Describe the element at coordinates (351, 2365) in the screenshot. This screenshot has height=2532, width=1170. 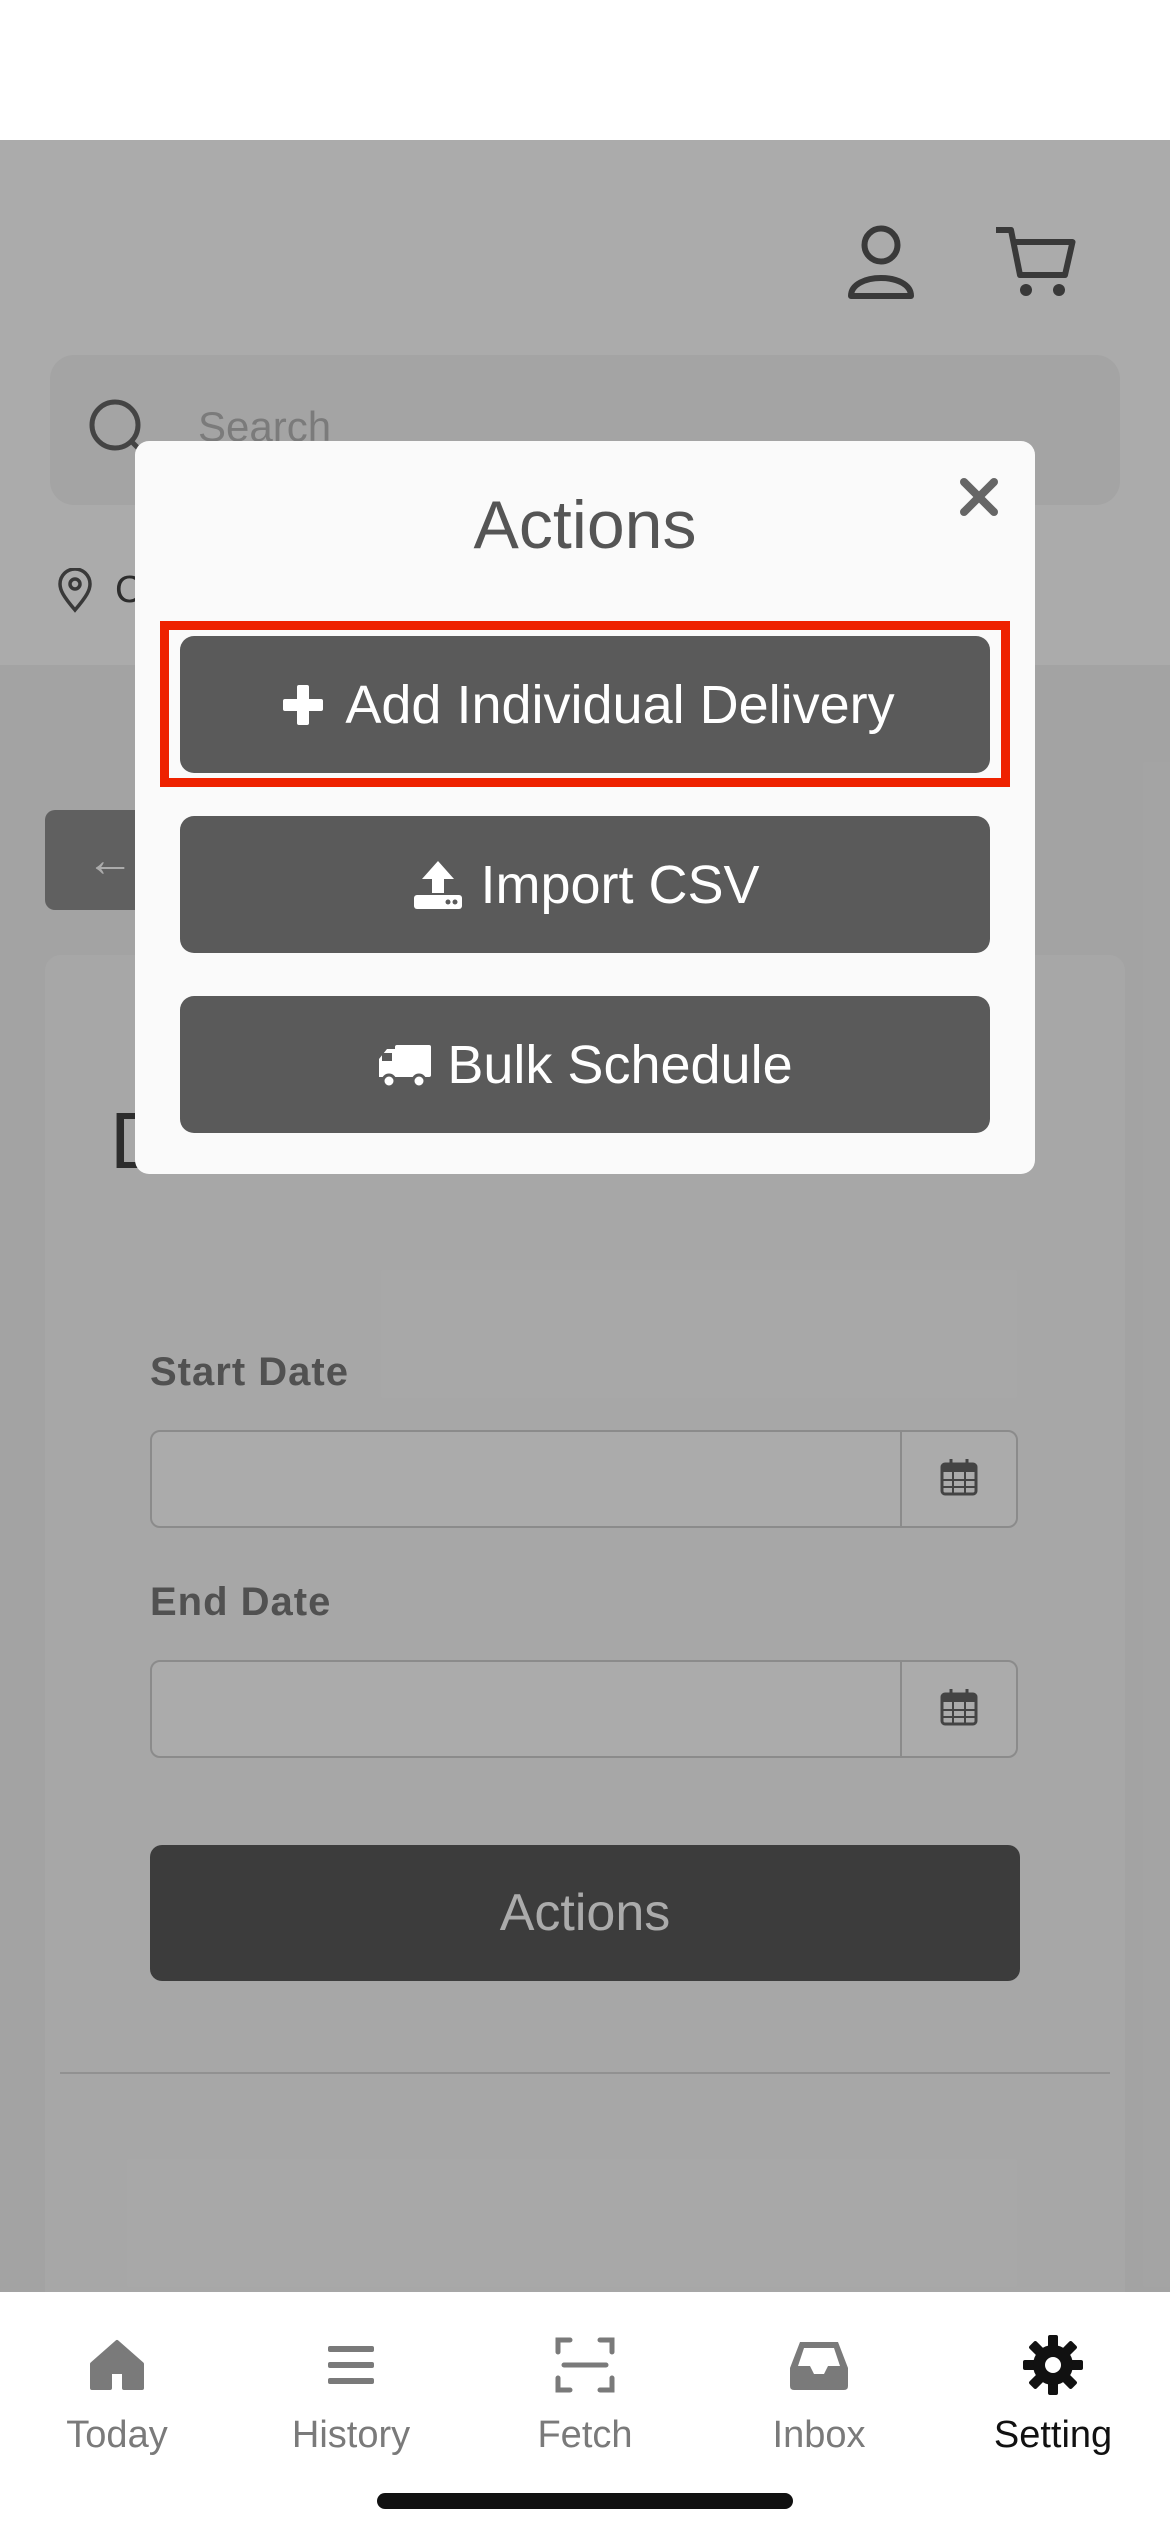
I see `list-icon` at that location.